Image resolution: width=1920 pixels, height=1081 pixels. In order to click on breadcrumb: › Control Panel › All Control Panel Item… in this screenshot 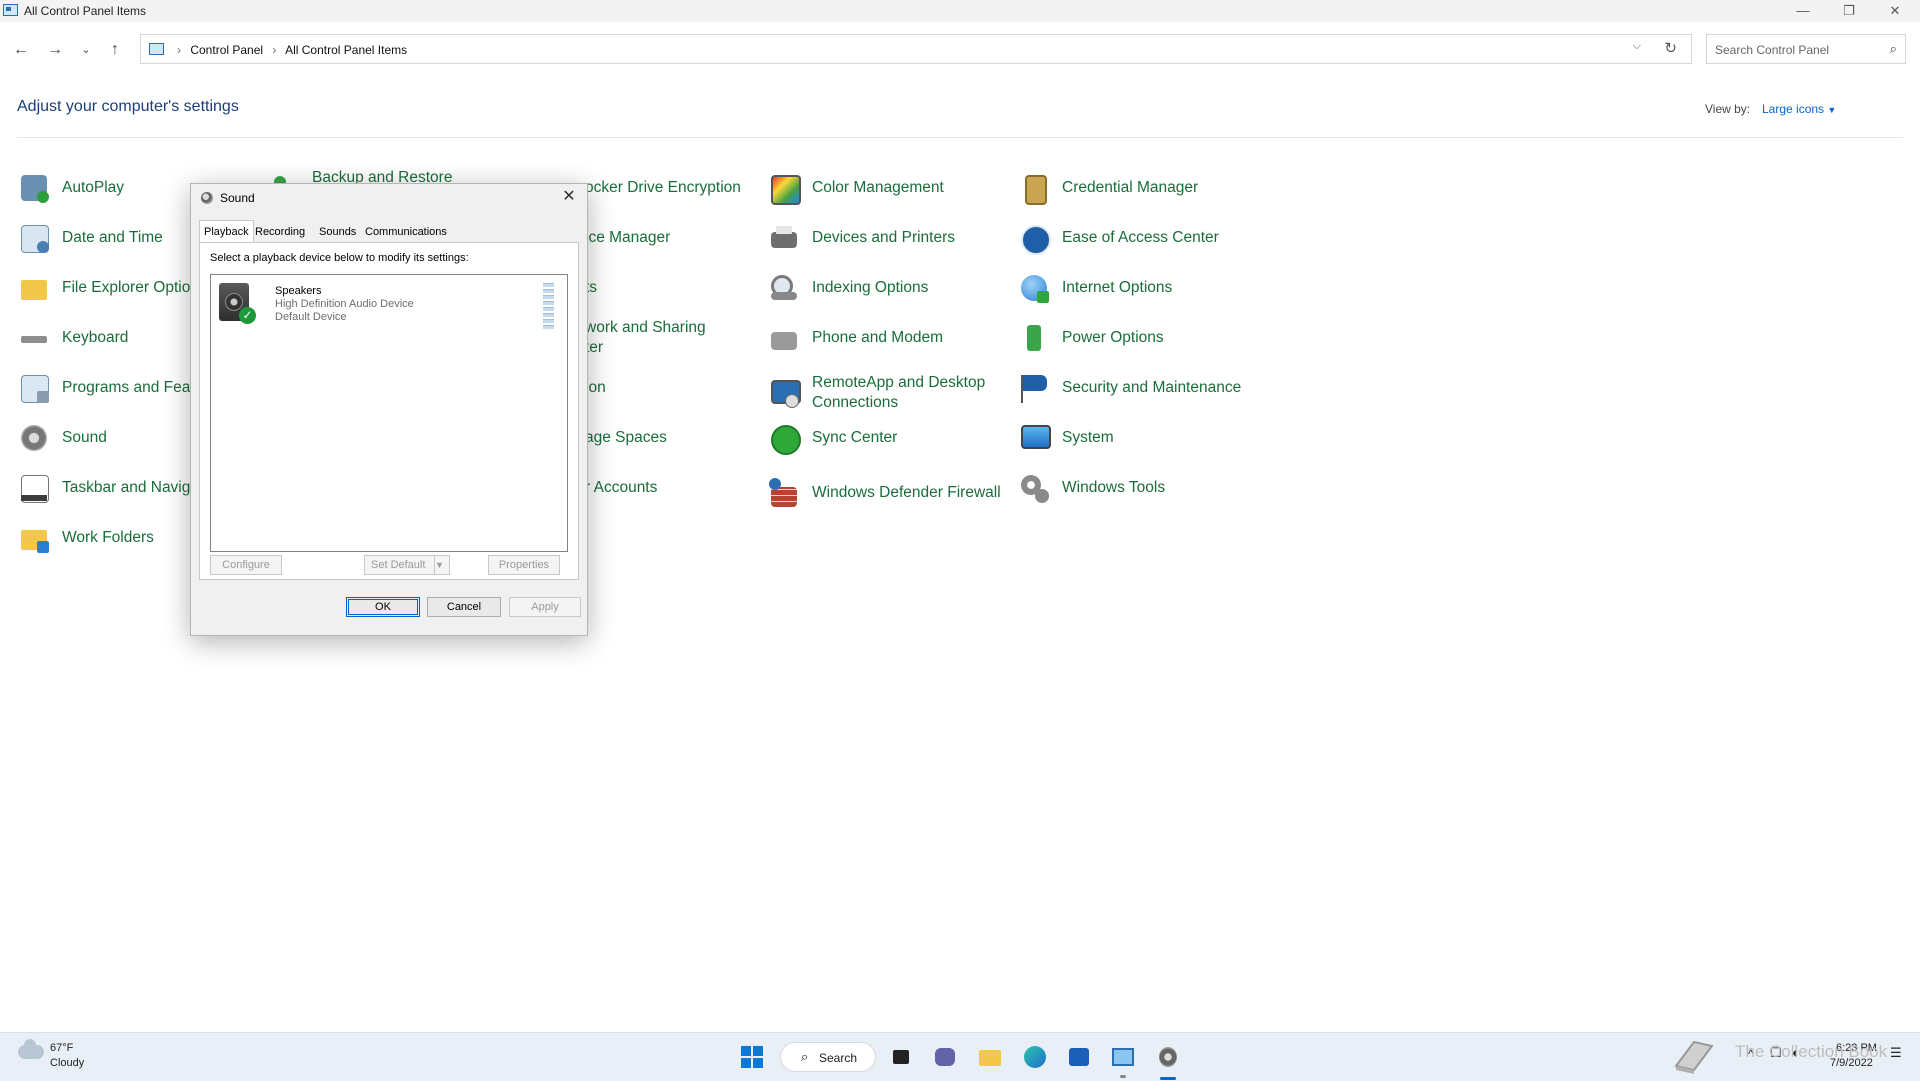, I will do `click(289, 50)`.